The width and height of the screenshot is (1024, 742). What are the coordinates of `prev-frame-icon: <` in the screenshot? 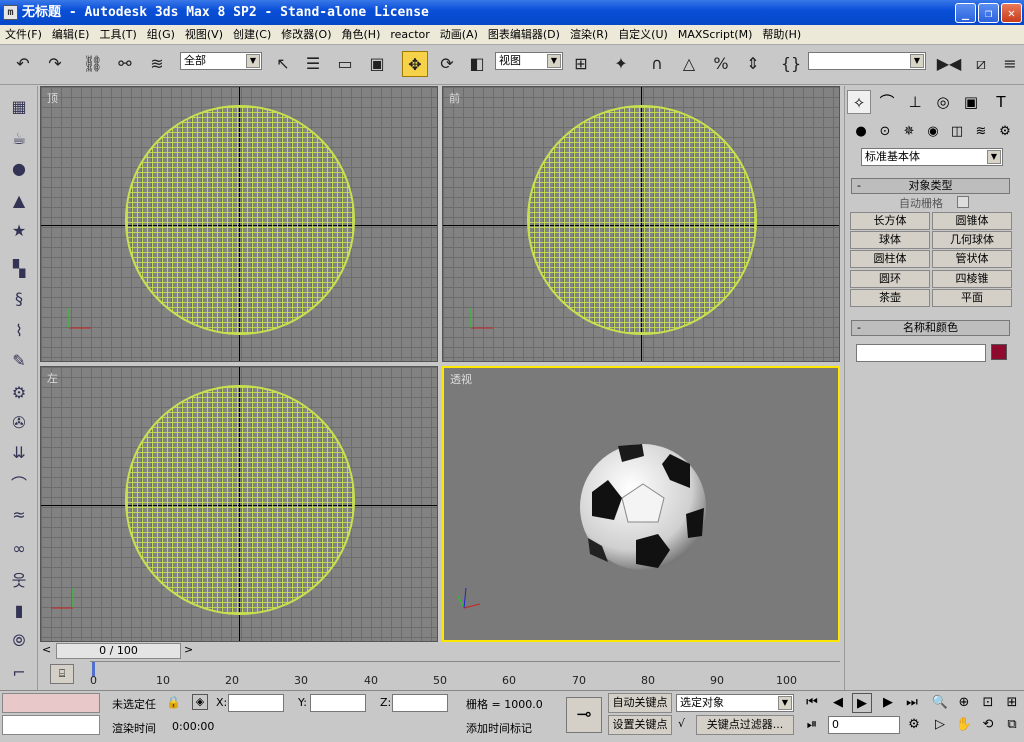 It's located at (46, 649).